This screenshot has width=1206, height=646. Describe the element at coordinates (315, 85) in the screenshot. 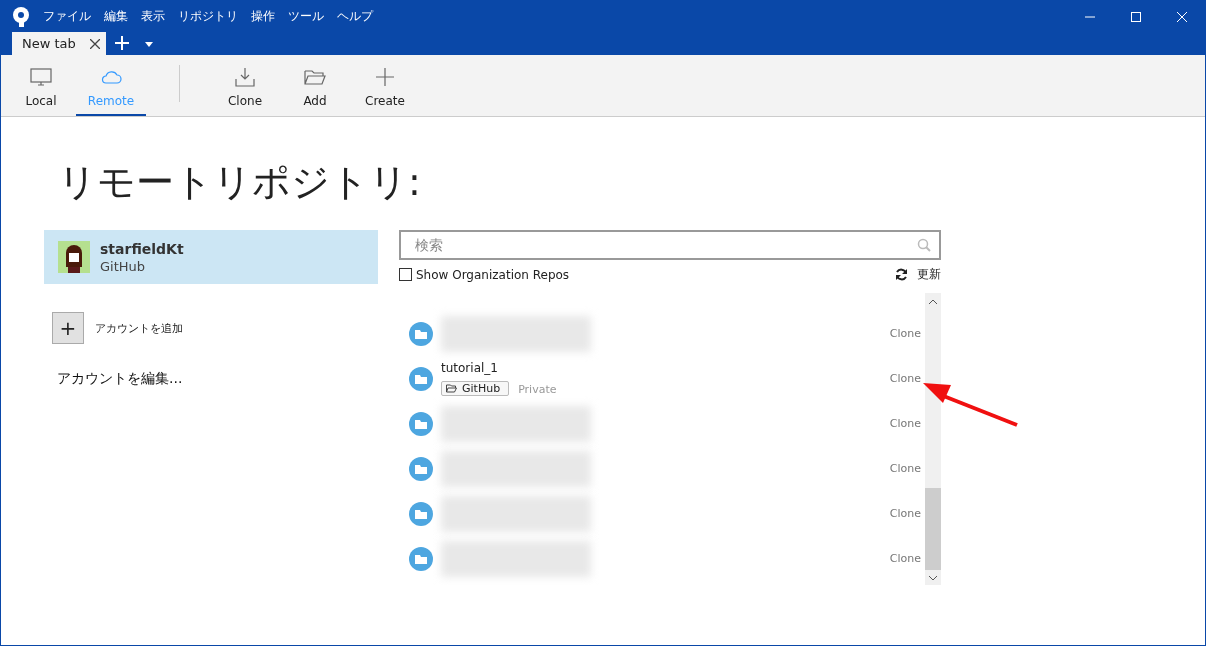

I see `toolbar-button: Add` at that location.